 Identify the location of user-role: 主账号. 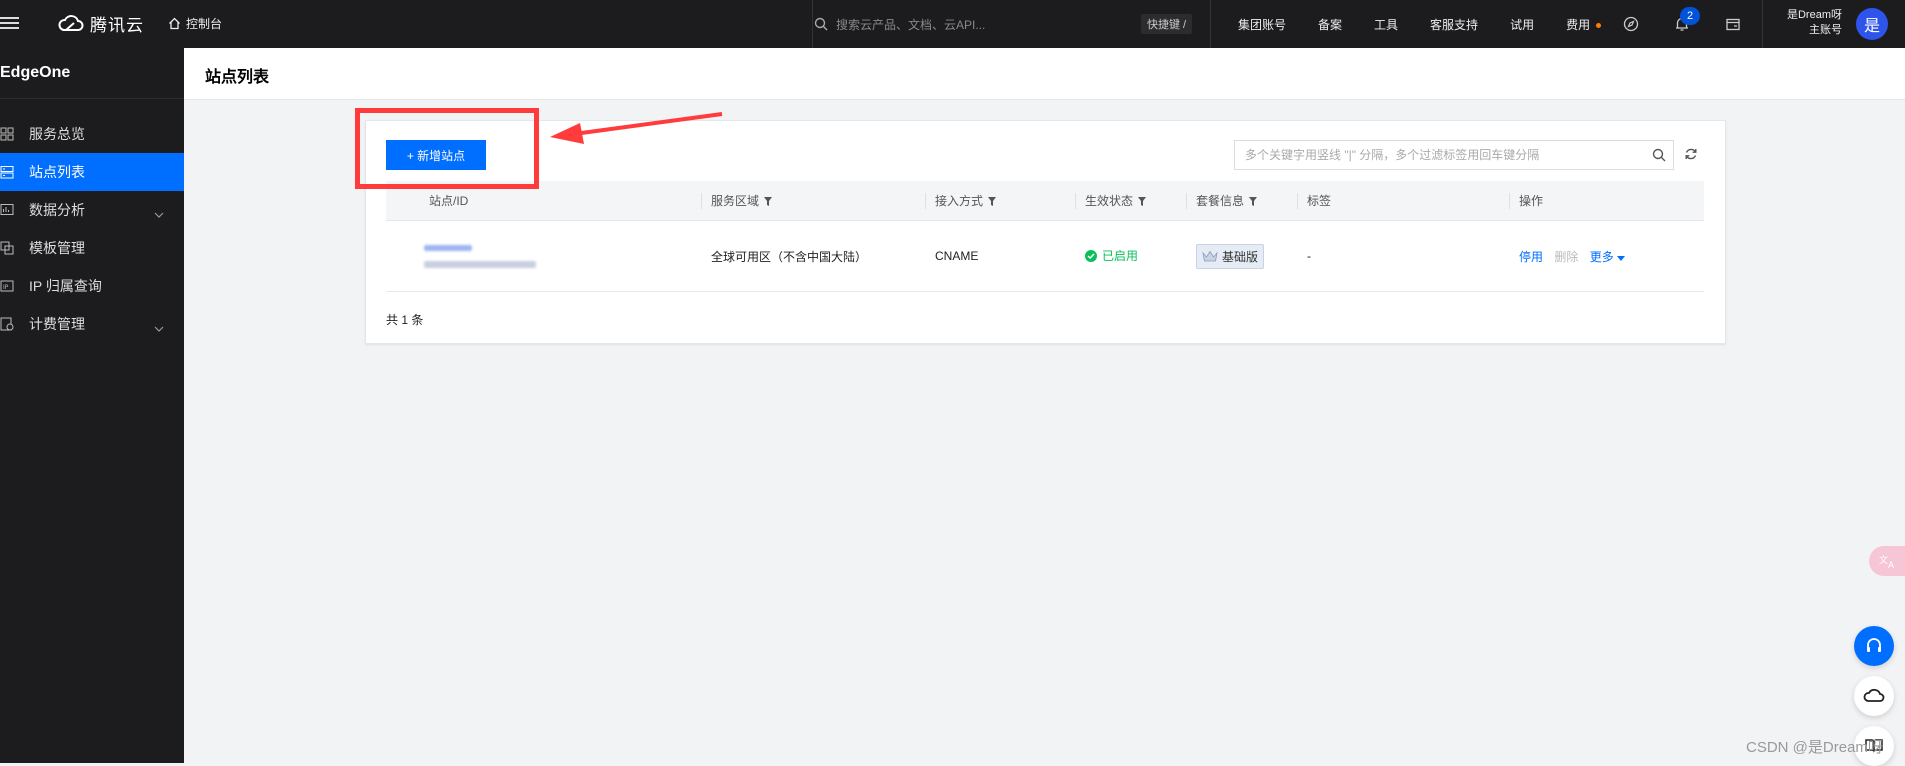
(1825, 30).